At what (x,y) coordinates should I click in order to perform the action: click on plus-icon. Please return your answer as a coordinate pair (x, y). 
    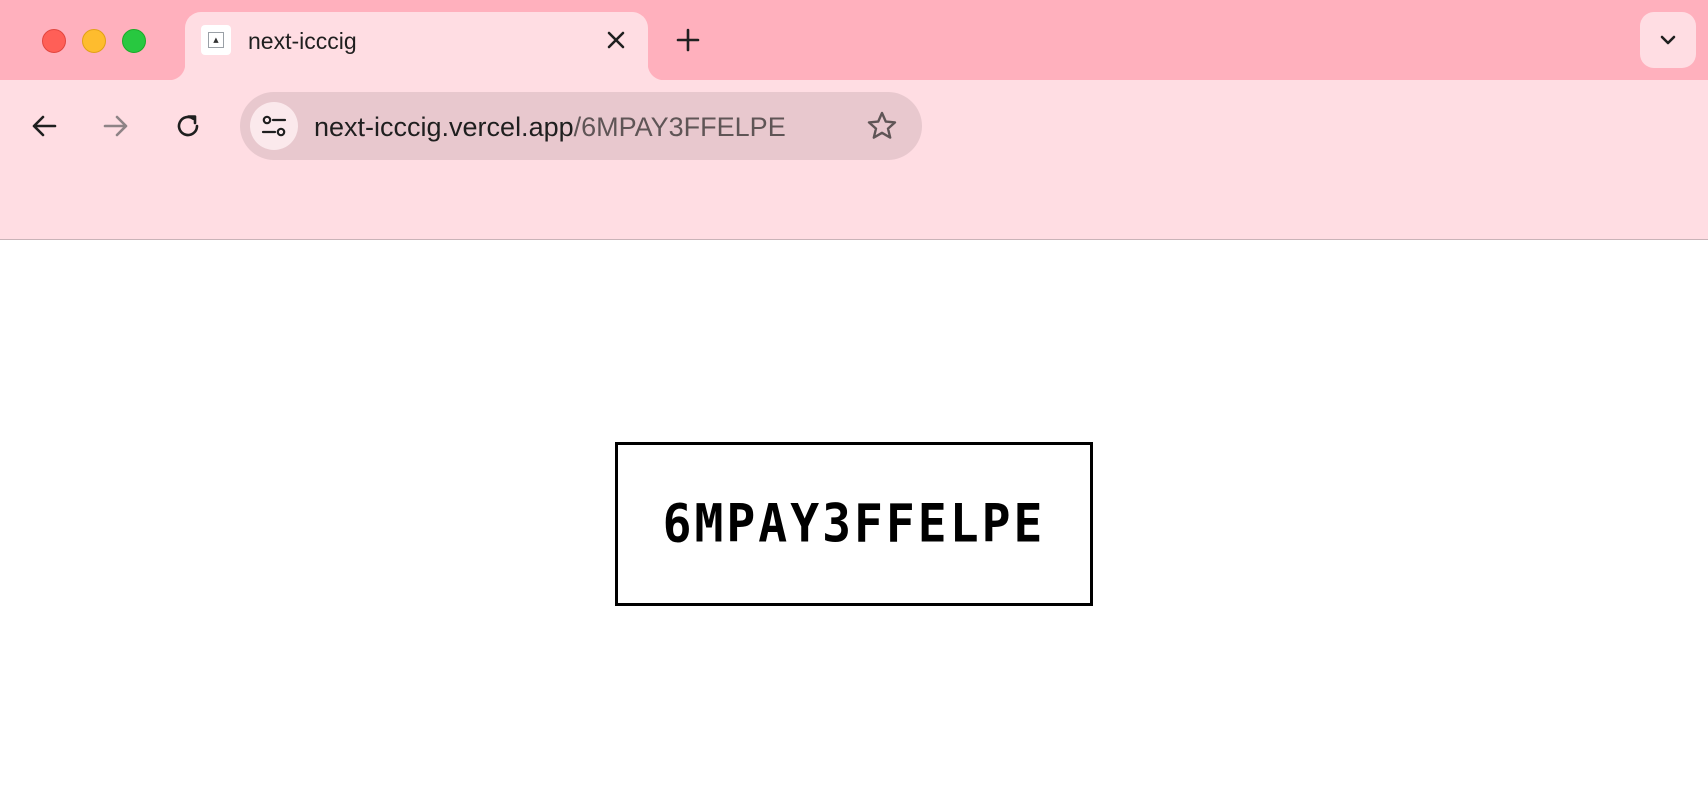
    Looking at the image, I should click on (688, 40).